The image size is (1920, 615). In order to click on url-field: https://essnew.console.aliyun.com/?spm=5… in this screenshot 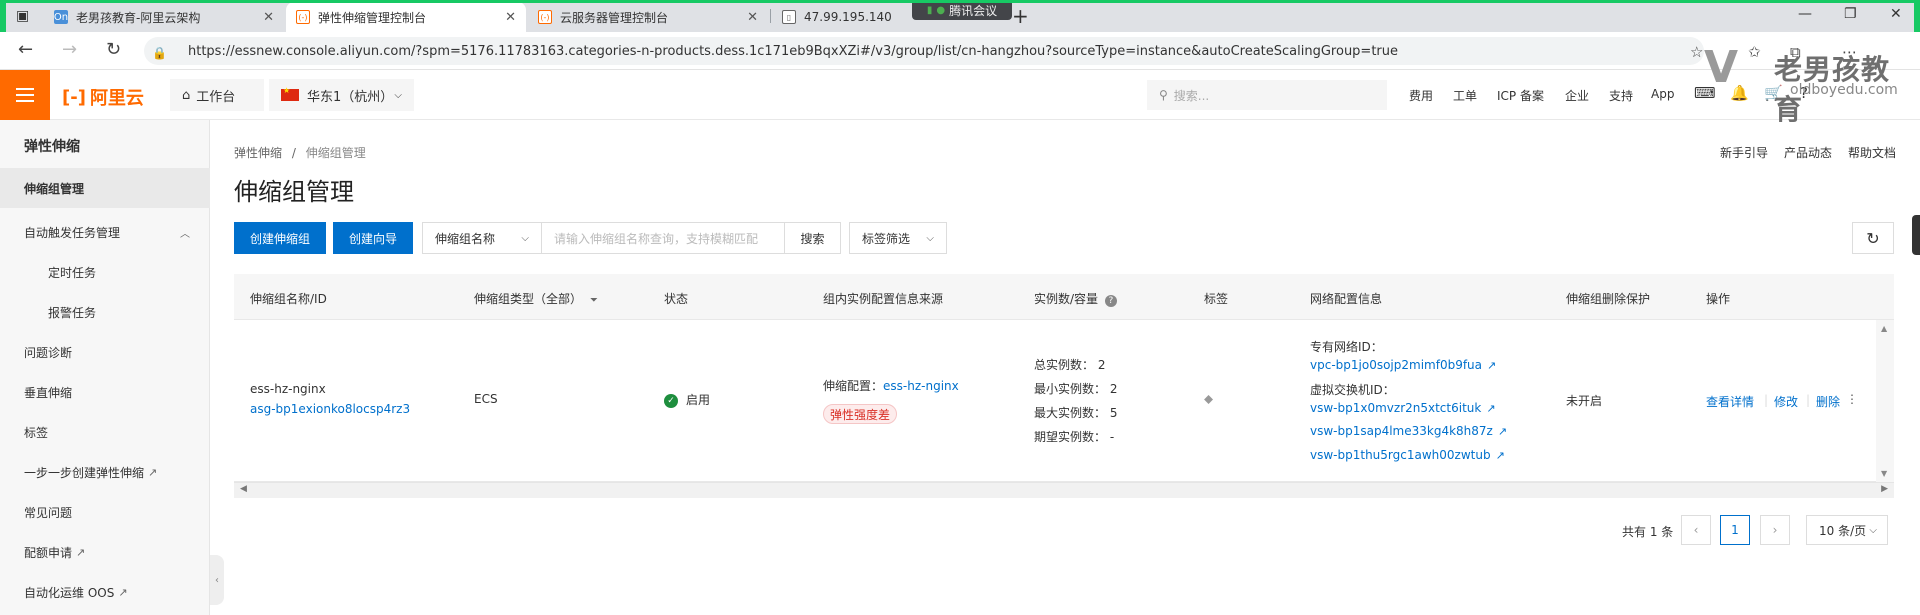, I will do `click(924, 51)`.